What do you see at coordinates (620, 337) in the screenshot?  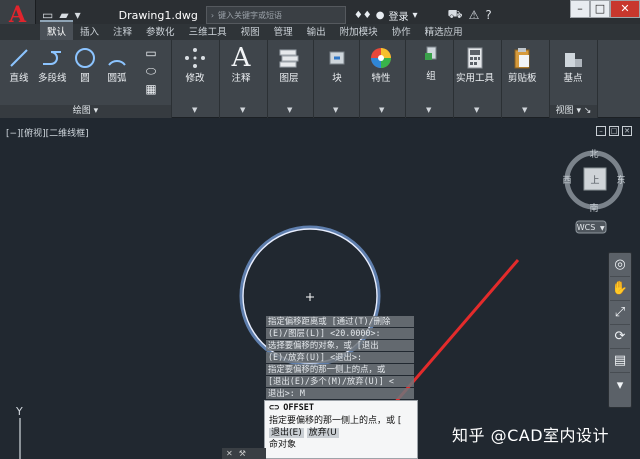 I see `orbit-icon: ⟳` at bounding box center [620, 337].